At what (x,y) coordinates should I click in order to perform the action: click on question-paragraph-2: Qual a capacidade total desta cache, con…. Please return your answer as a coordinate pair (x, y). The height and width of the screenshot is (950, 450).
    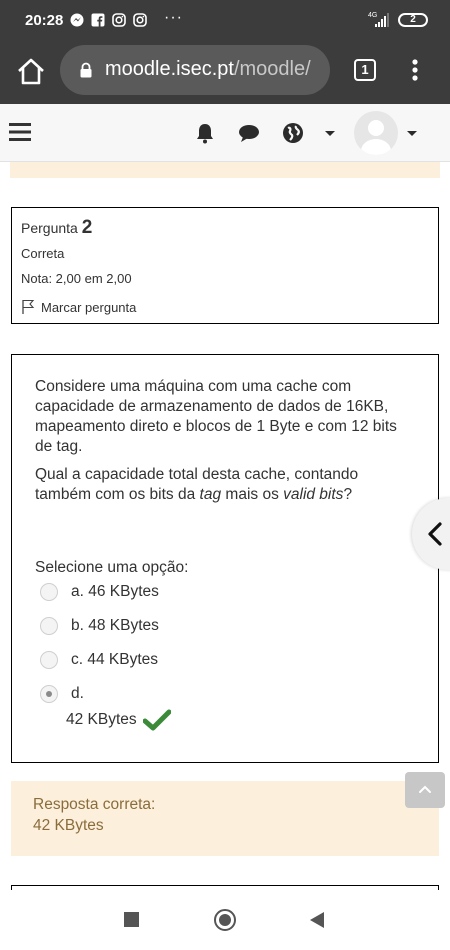
    Looking at the image, I should click on (217, 485).